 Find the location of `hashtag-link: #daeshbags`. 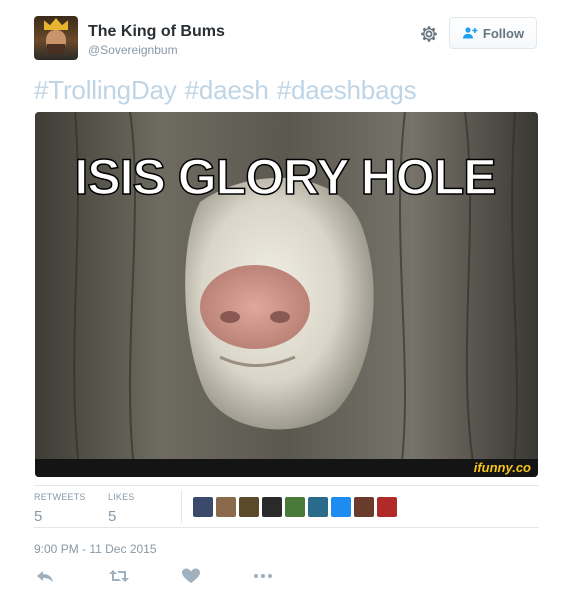

hashtag-link: #daeshbags is located at coordinates (347, 90).